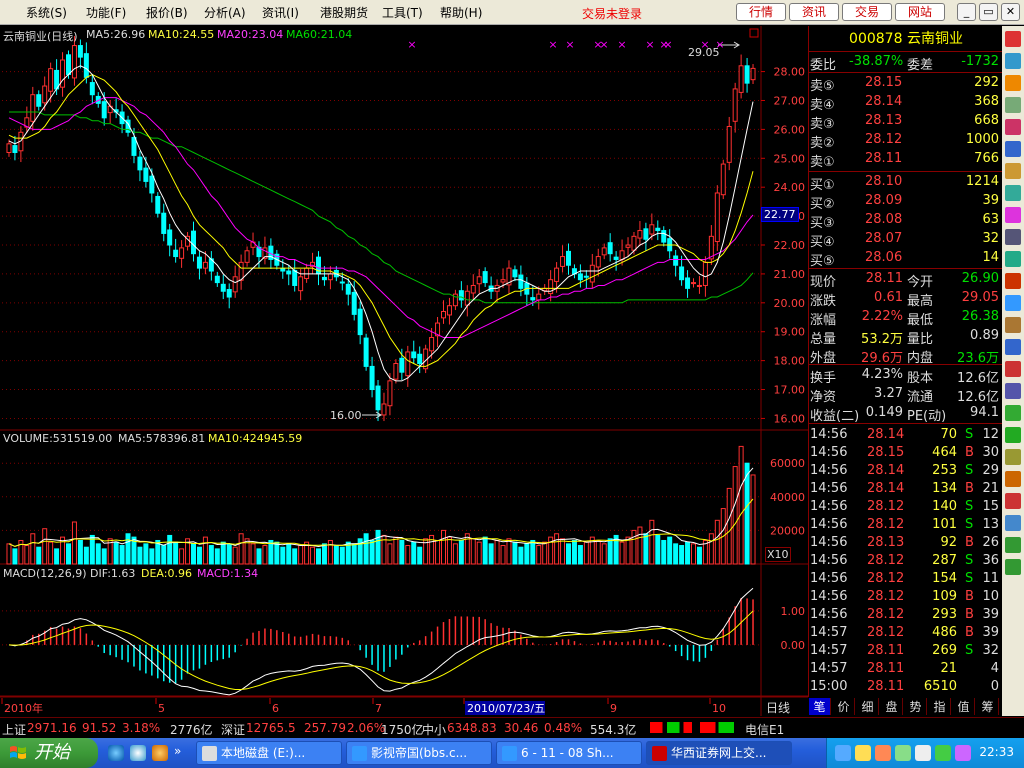 This screenshot has height=768, width=1024. I want to click on menu-function: 功能(F), so click(106, 12).